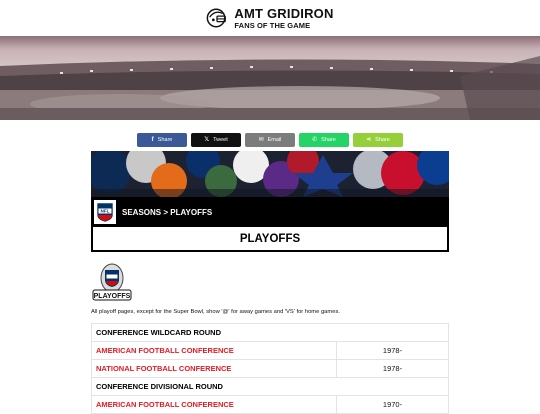 Image resolution: width=540 pixels, height=414 pixels. Describe the element at coordinates (272, 25) in the screenshot. I see `site-tagline: FANS OF THE GAME` at that location.